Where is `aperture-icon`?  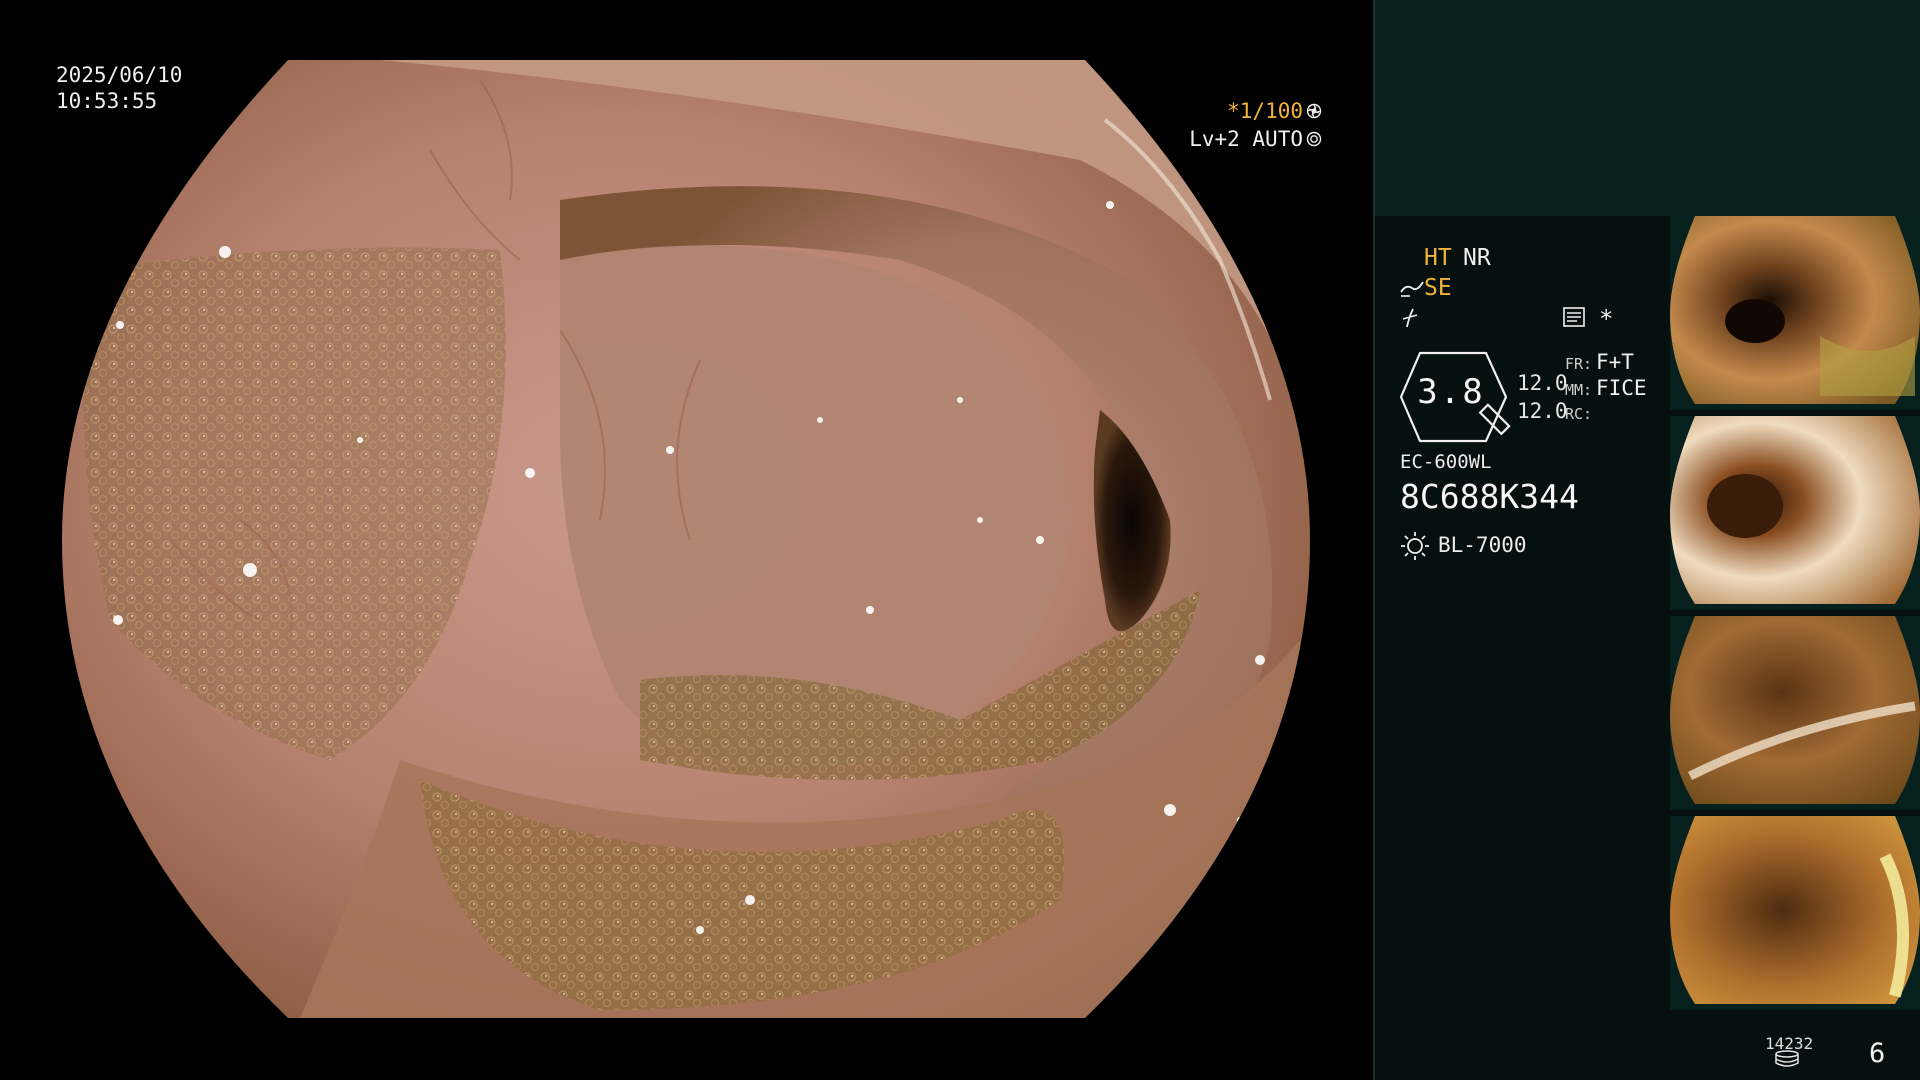 aperture-icon is located at coordinates (1314, 111).